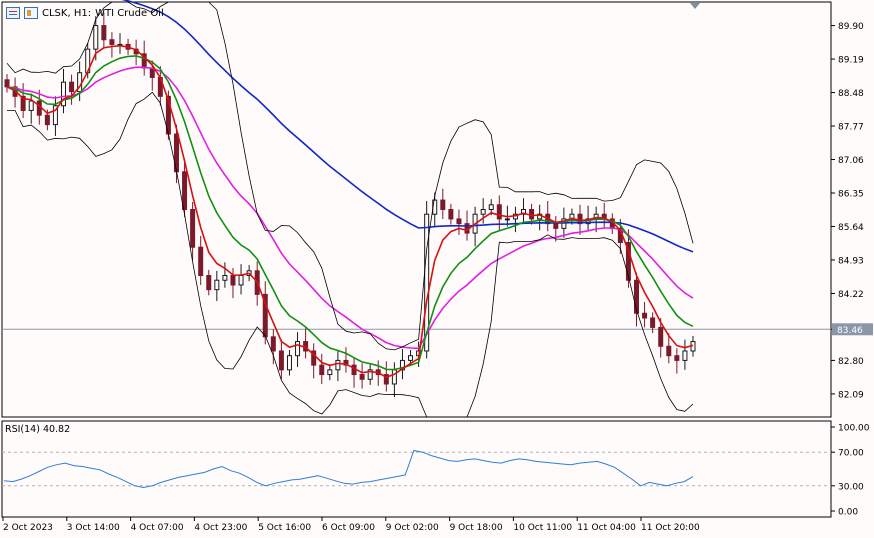 The image size is (874, 538). What do you see at coordinates (851, 295) in the screenshot?
I see `price-tick-label: 84.22` at bounding box center [851, 295].